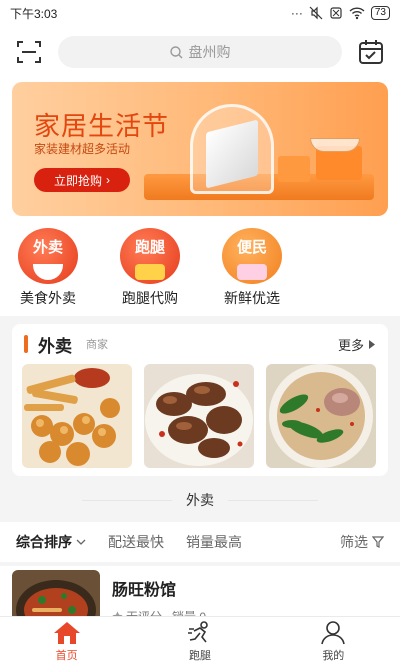 The width and height of the screenshot is (400, 666). I want to click on status-time: 下午3:03, so click(34, 13).